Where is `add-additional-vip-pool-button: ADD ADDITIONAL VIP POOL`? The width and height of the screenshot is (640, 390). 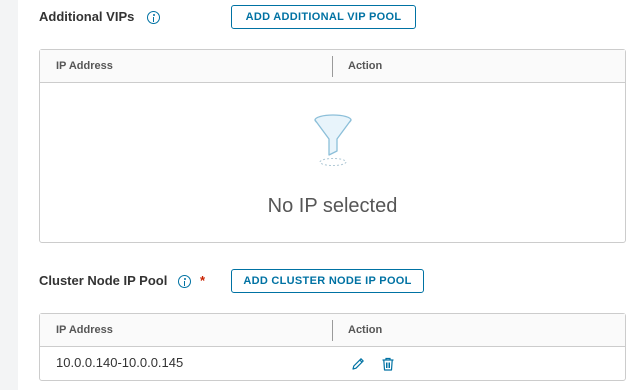 add-additional-vip-pool-button: ADD ADDITIONAL VIP POOL is located at coordinates (323, 17).